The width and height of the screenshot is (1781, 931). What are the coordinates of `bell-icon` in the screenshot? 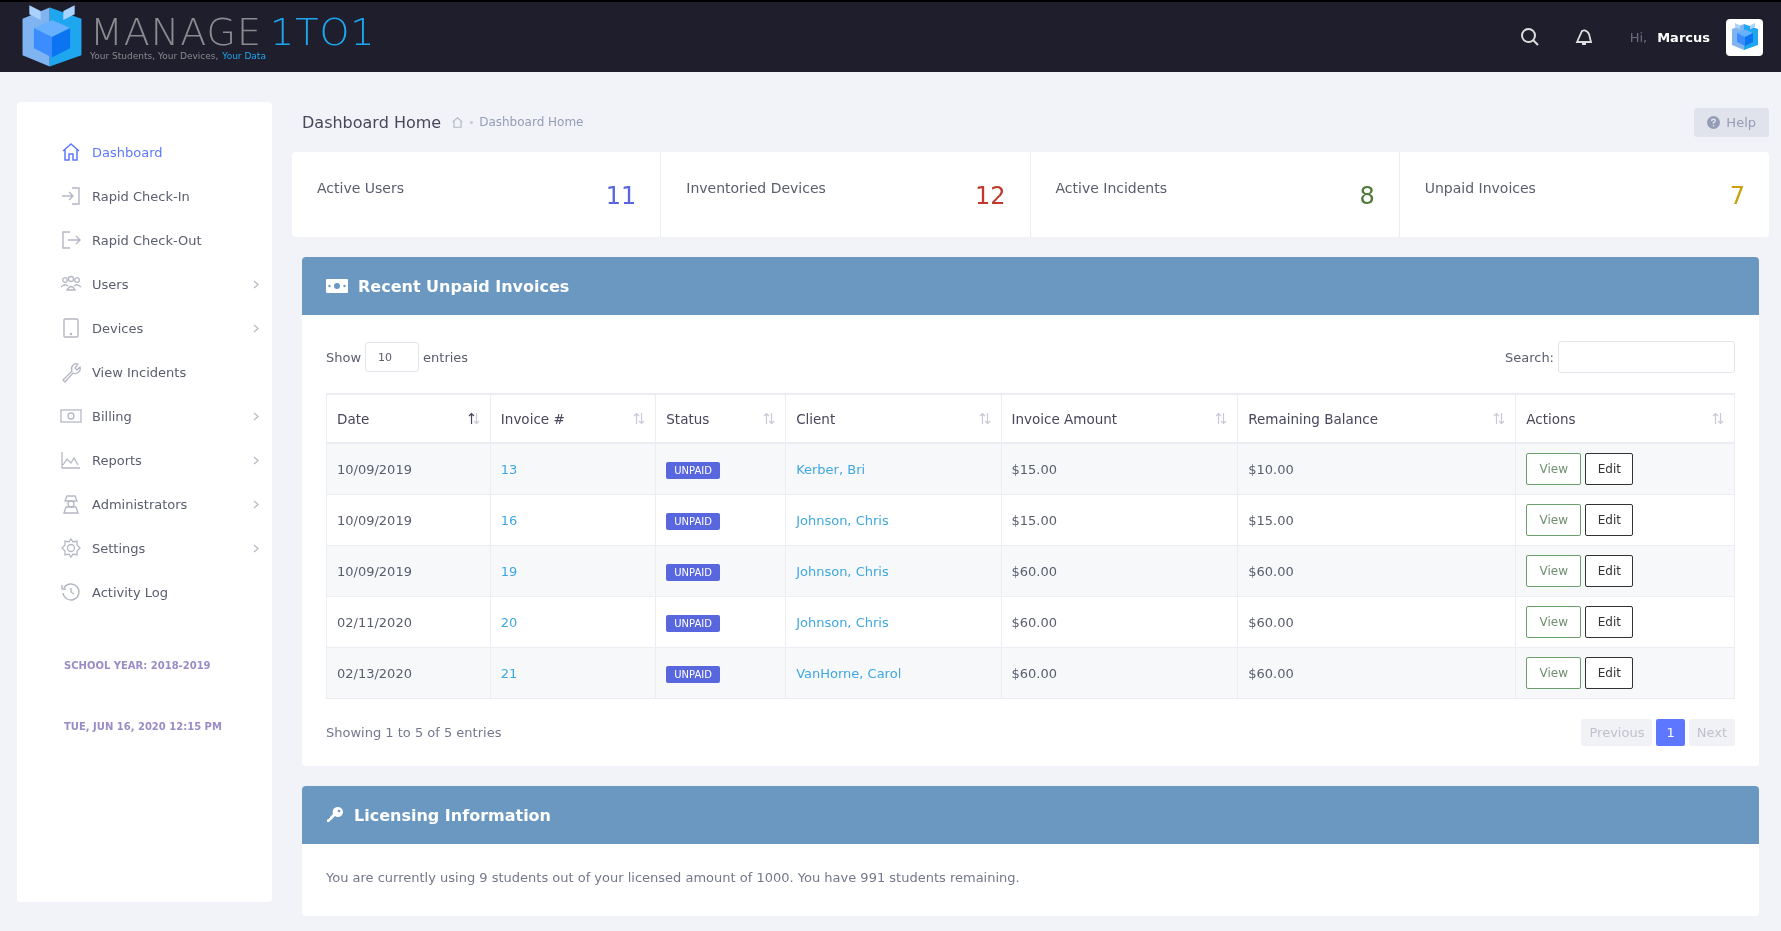 It's located at (1583, 37).